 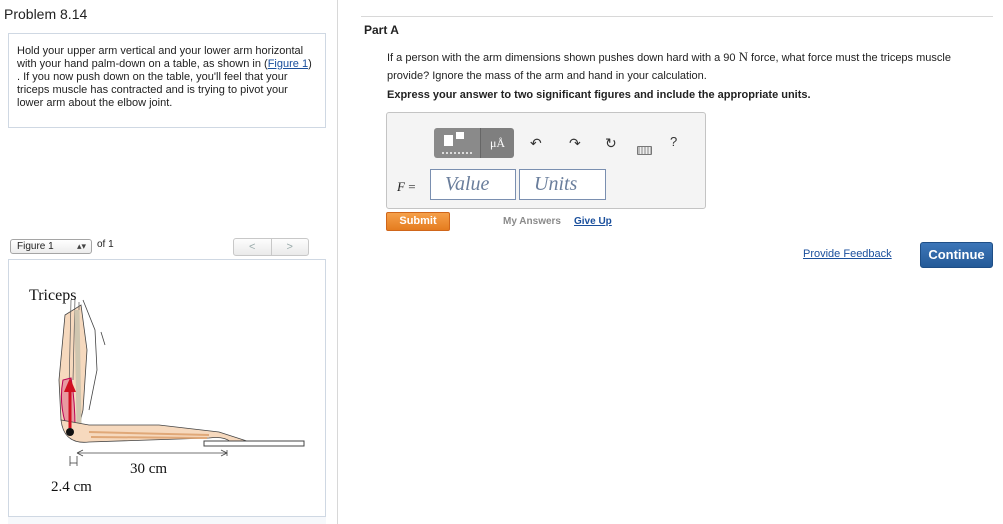 I want to click on problem-title: Problem 8.14, so click(x=46, y=14).